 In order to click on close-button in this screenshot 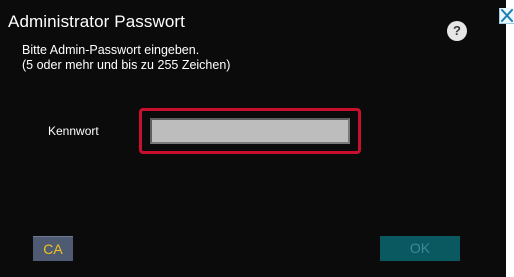, I will do `click(506, 16)`.